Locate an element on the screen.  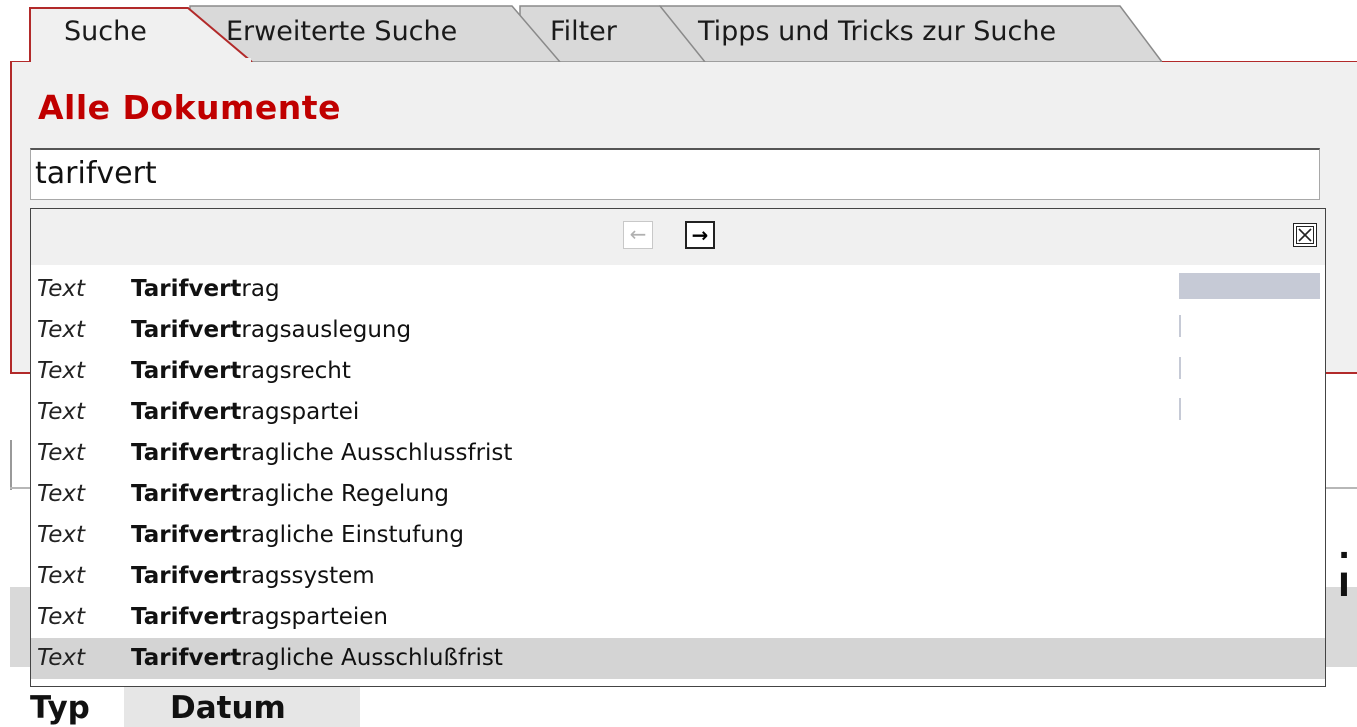
tab-tipps-und-tricks: Tipps und Tricks zur Suche is located at coordinates (877, 31).